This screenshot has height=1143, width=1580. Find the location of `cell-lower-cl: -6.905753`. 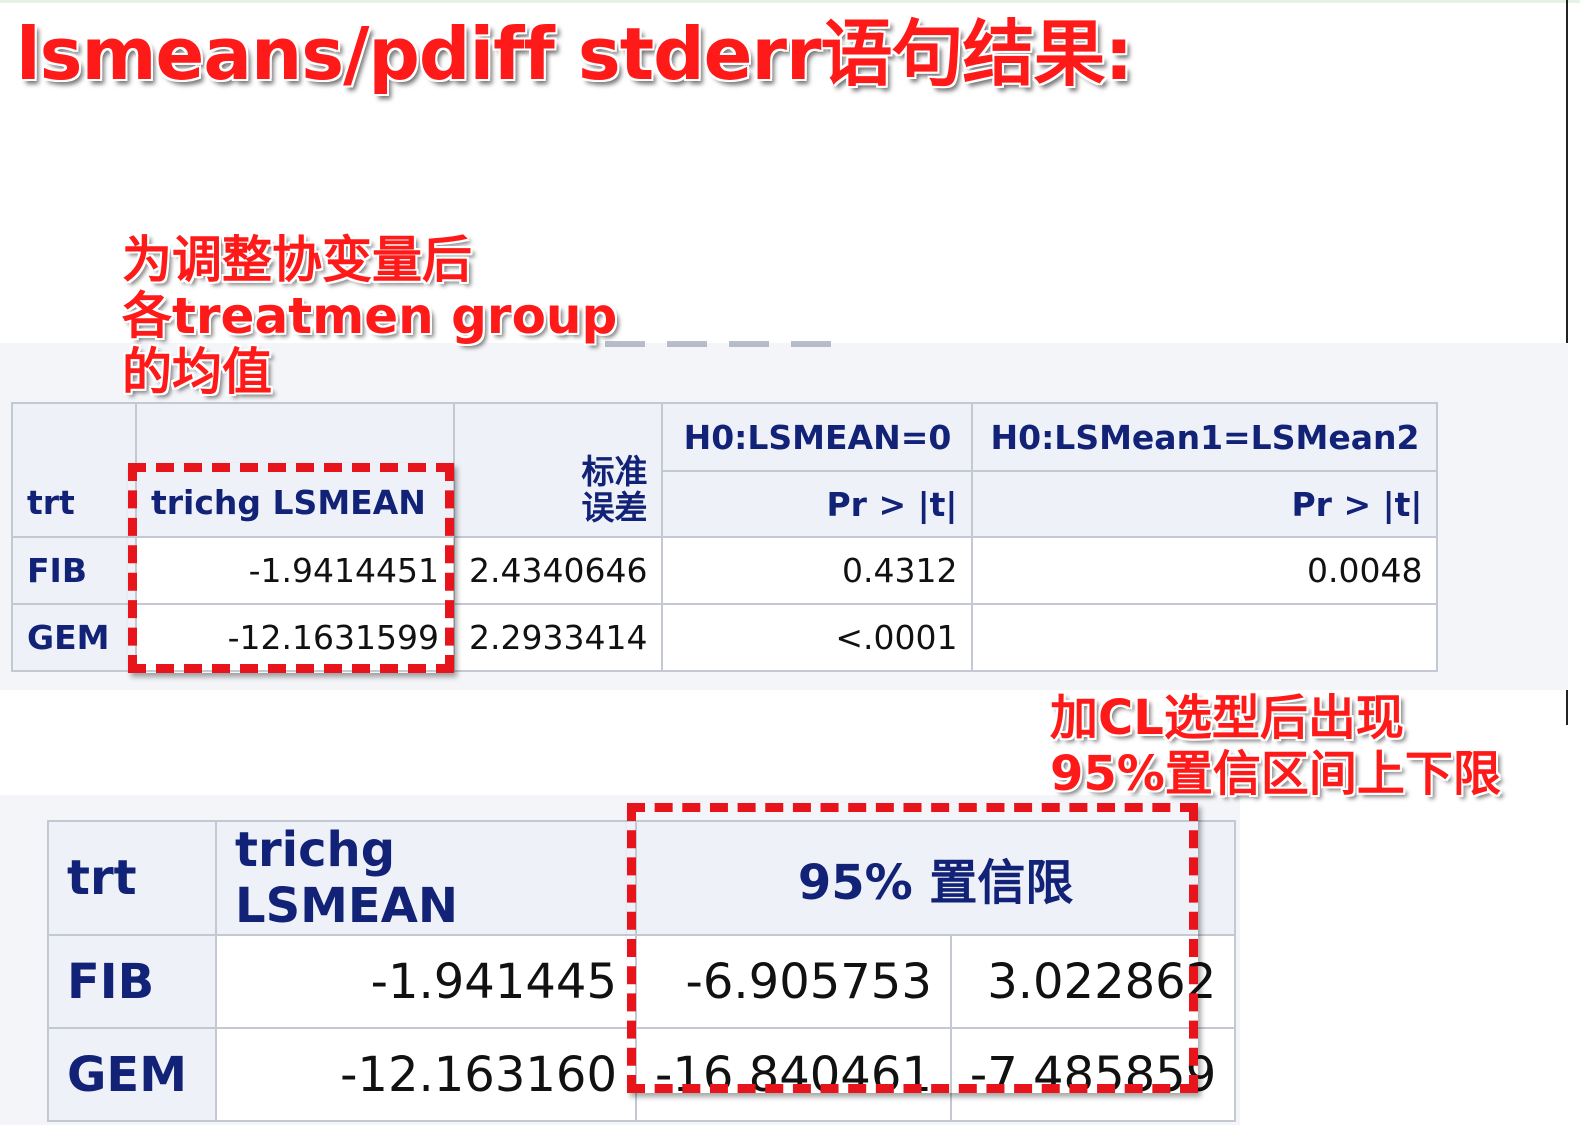

cell-lower-cl: -6.905753 is located at coordinates (793, 981).